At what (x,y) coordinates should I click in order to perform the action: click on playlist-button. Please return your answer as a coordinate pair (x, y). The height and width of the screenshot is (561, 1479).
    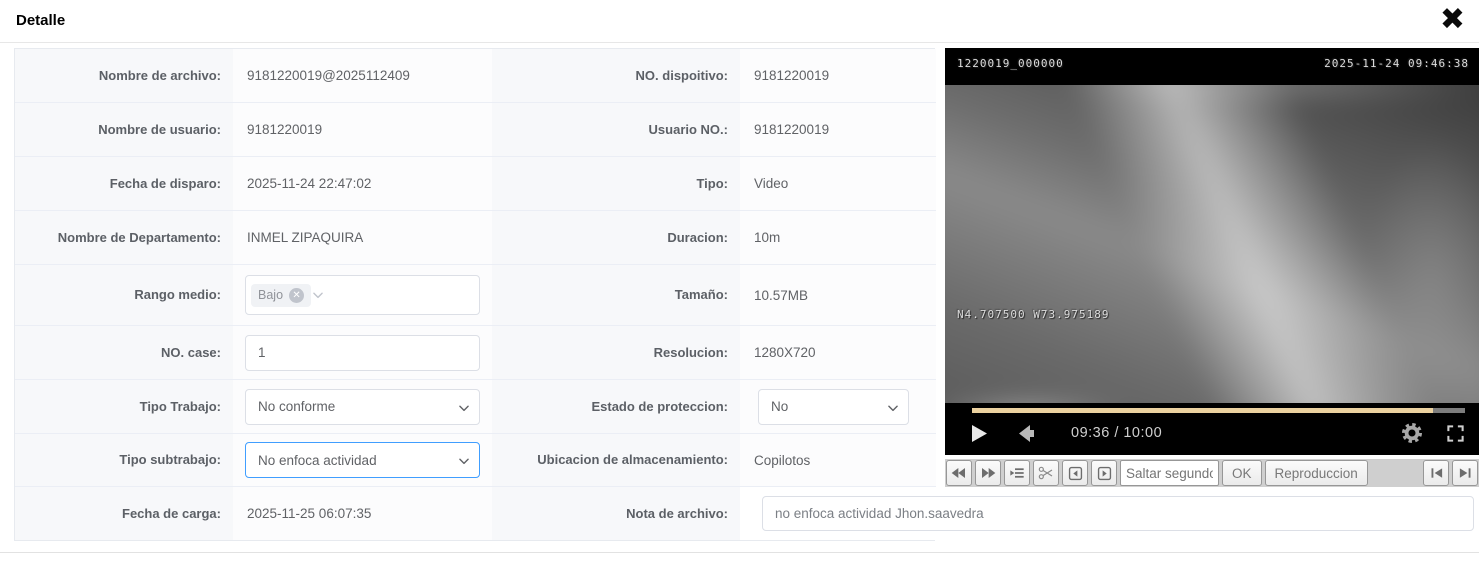
    Looking at the image, I should click on (1017, 473).